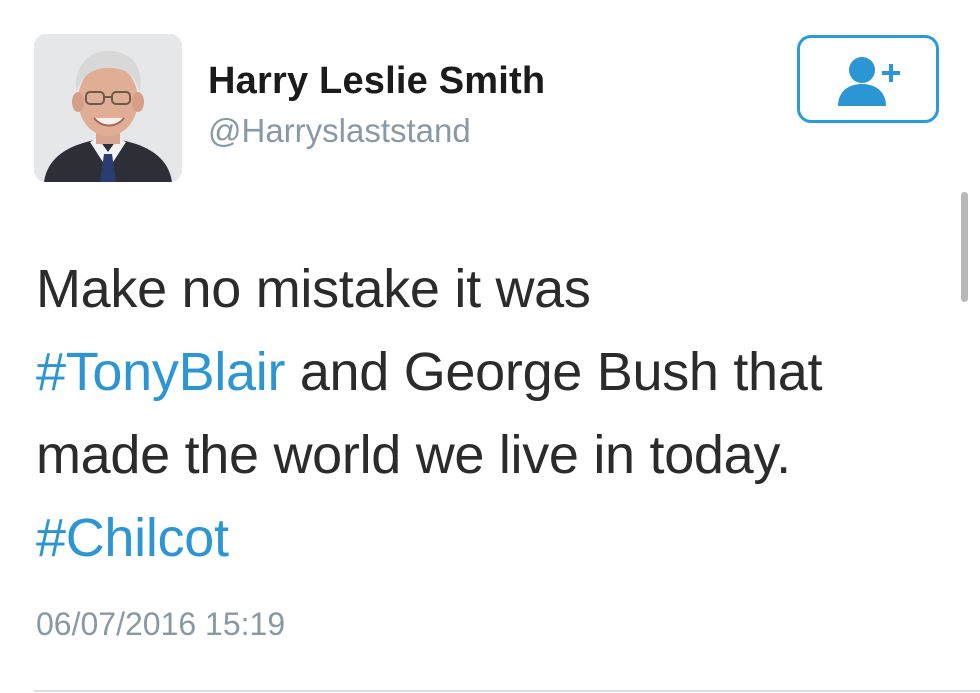 The image size is (980, 693). I want to click on tweet-line-3: made the world we live in today., so click(413, 455).